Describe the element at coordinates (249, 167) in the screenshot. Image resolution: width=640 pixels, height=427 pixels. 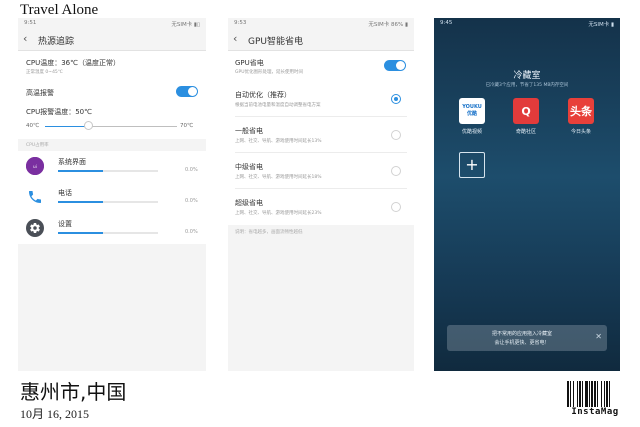
I see `option-label: 中级省电` at that location.